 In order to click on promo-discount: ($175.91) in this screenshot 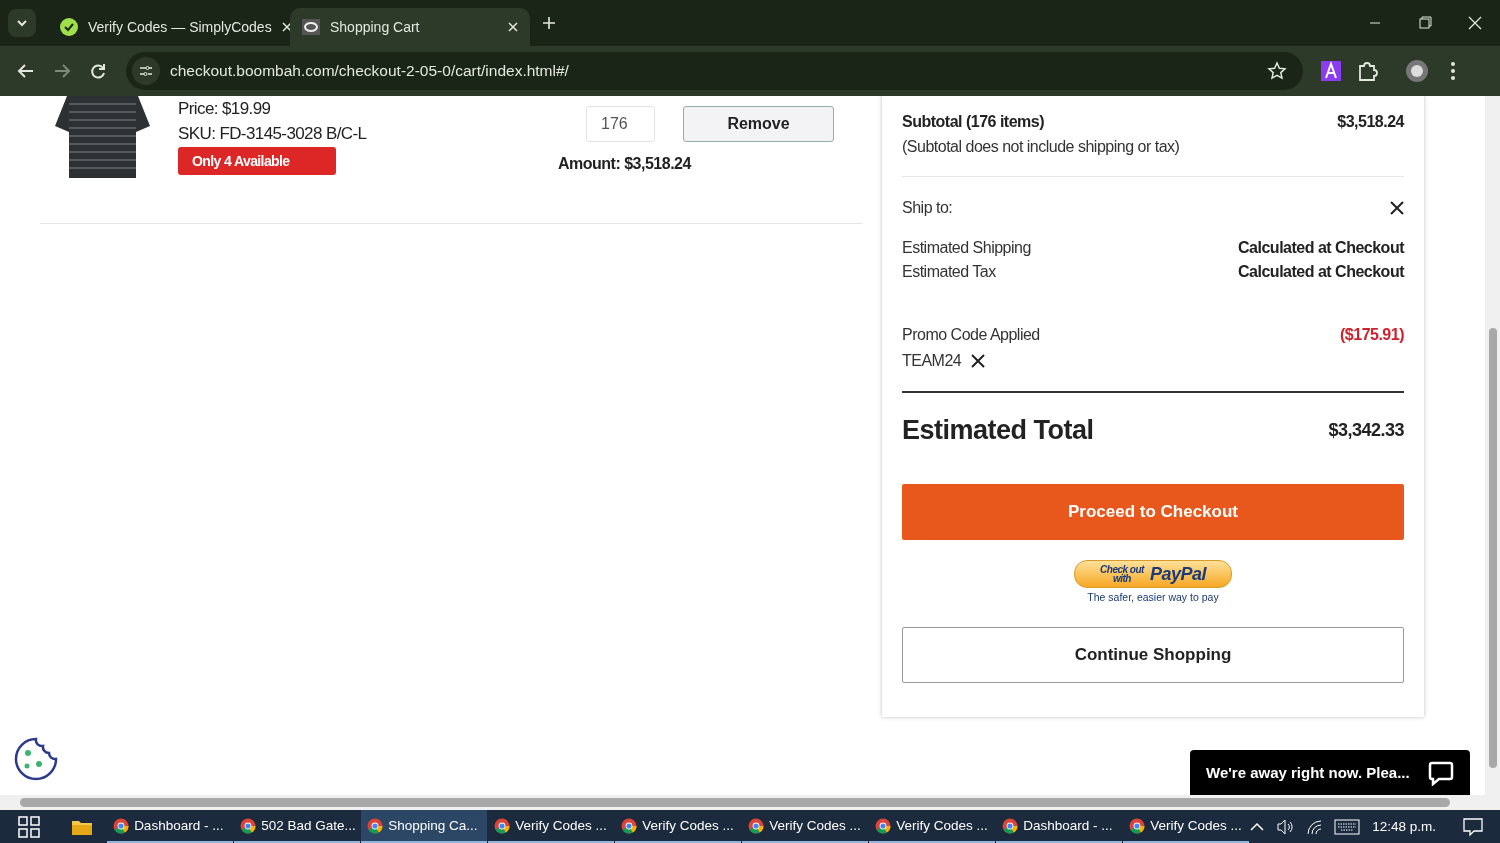, I will do `click(1372, 335)`.